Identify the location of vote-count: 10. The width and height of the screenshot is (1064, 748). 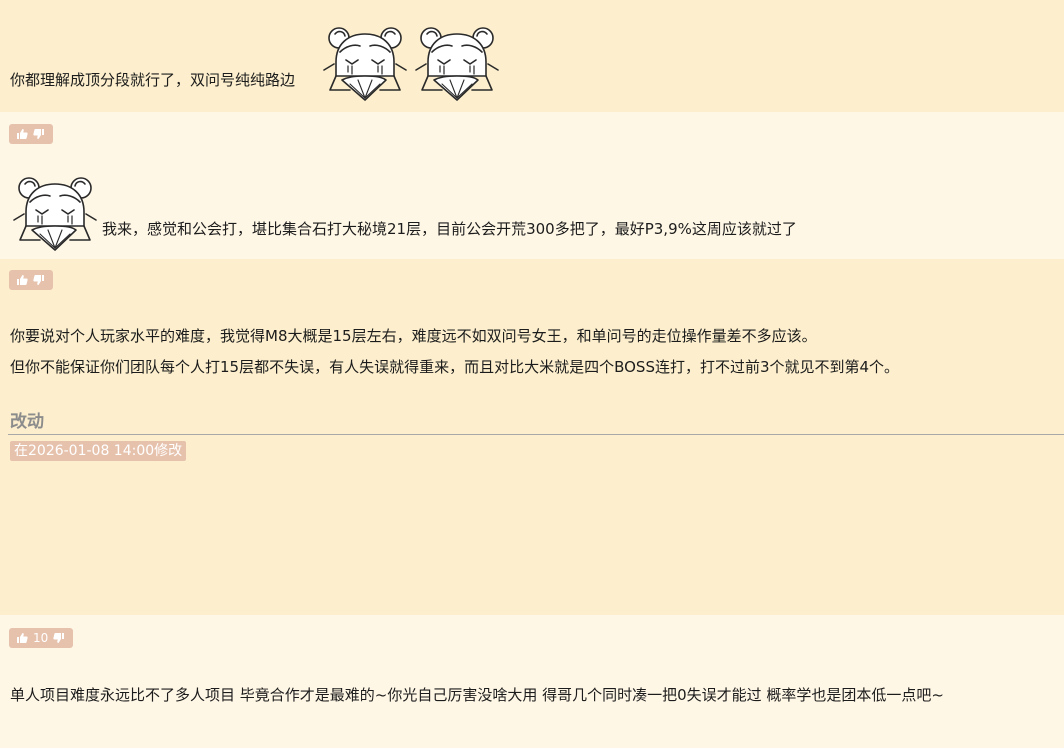
(41, 638).